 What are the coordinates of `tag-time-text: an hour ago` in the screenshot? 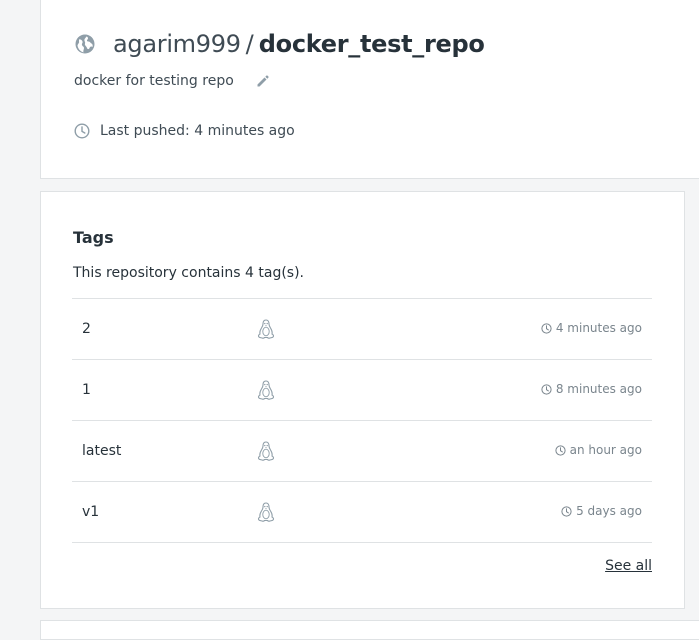 It's located at (605, 450).